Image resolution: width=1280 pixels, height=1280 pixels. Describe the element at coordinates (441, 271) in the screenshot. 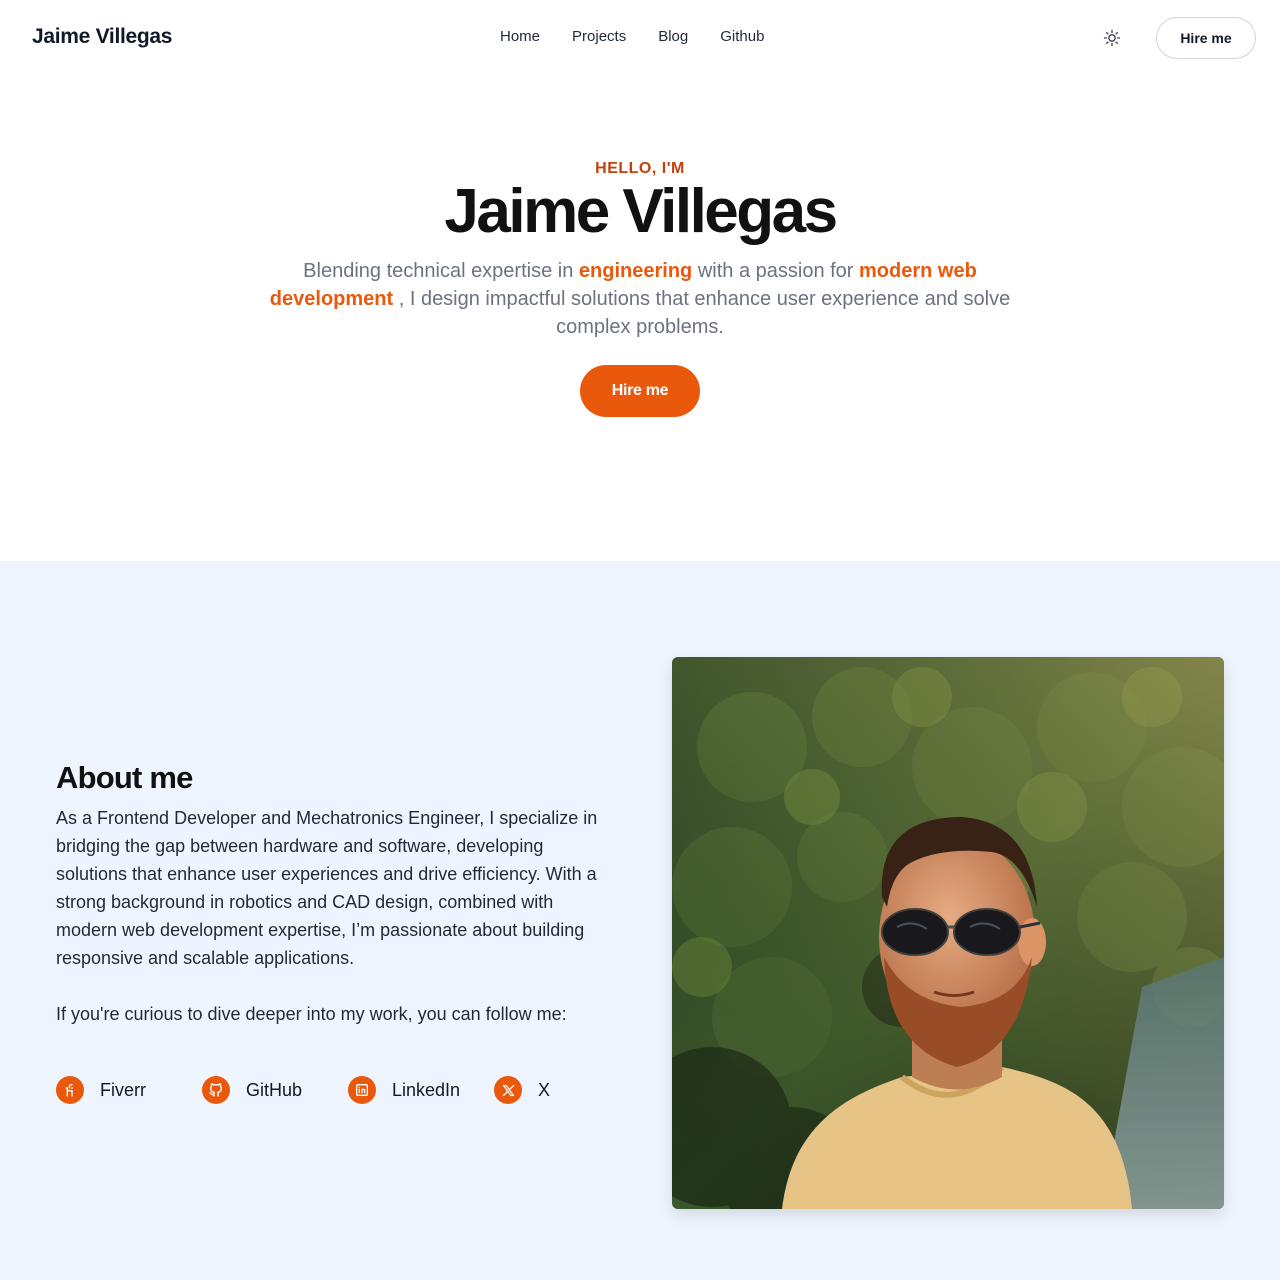

I see `desc-text-1: Blending technical expertise in` at that location.